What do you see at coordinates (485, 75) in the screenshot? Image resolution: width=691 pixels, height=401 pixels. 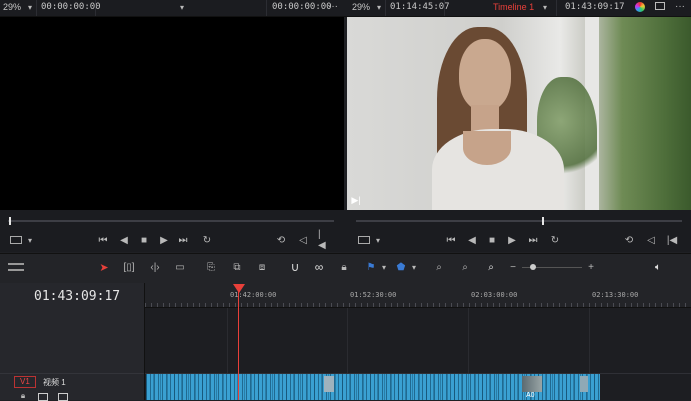 I see `person-face` at bounding box center [485, 75].